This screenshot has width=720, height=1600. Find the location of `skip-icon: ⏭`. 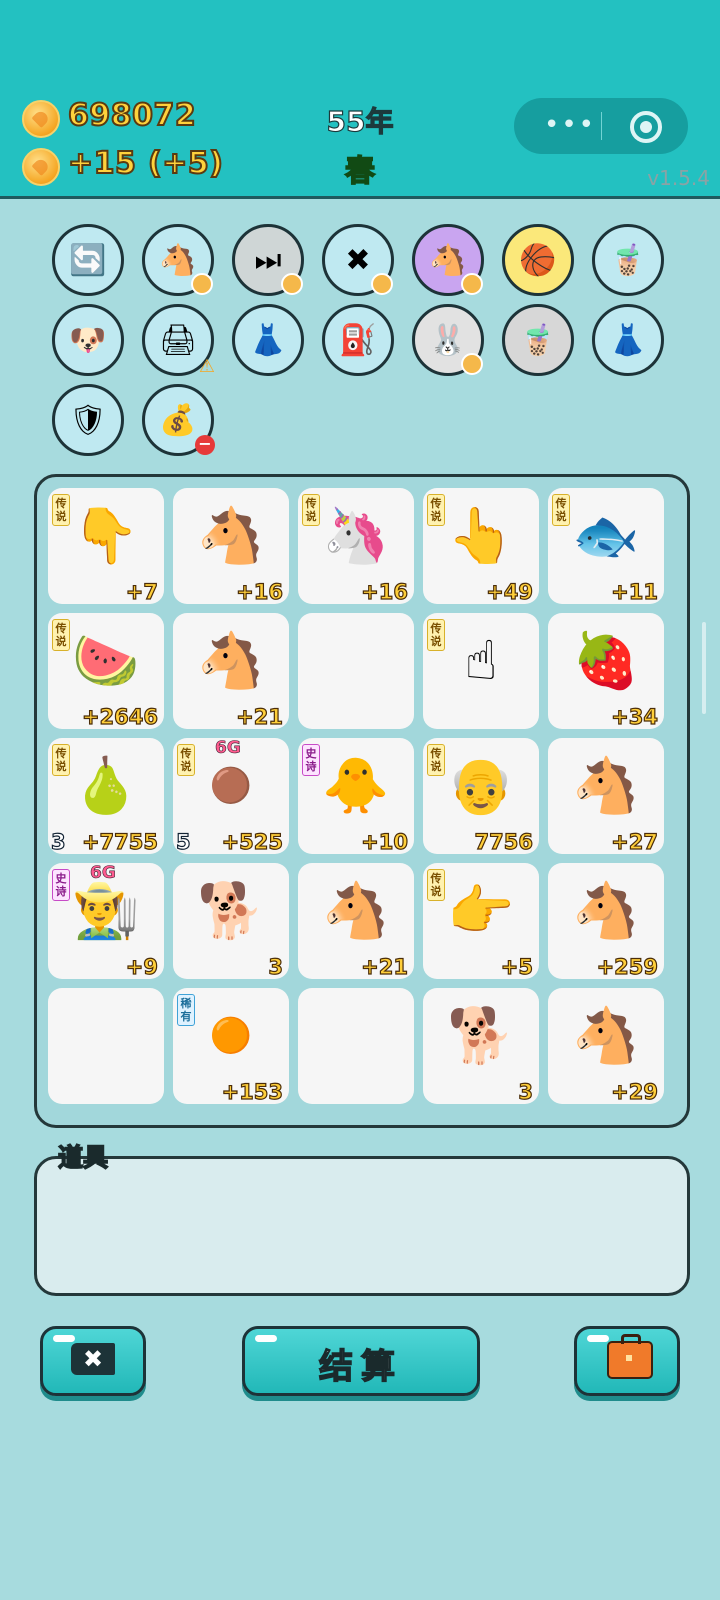

skip-icon: ⏭ is located at coordinates (268, 260).